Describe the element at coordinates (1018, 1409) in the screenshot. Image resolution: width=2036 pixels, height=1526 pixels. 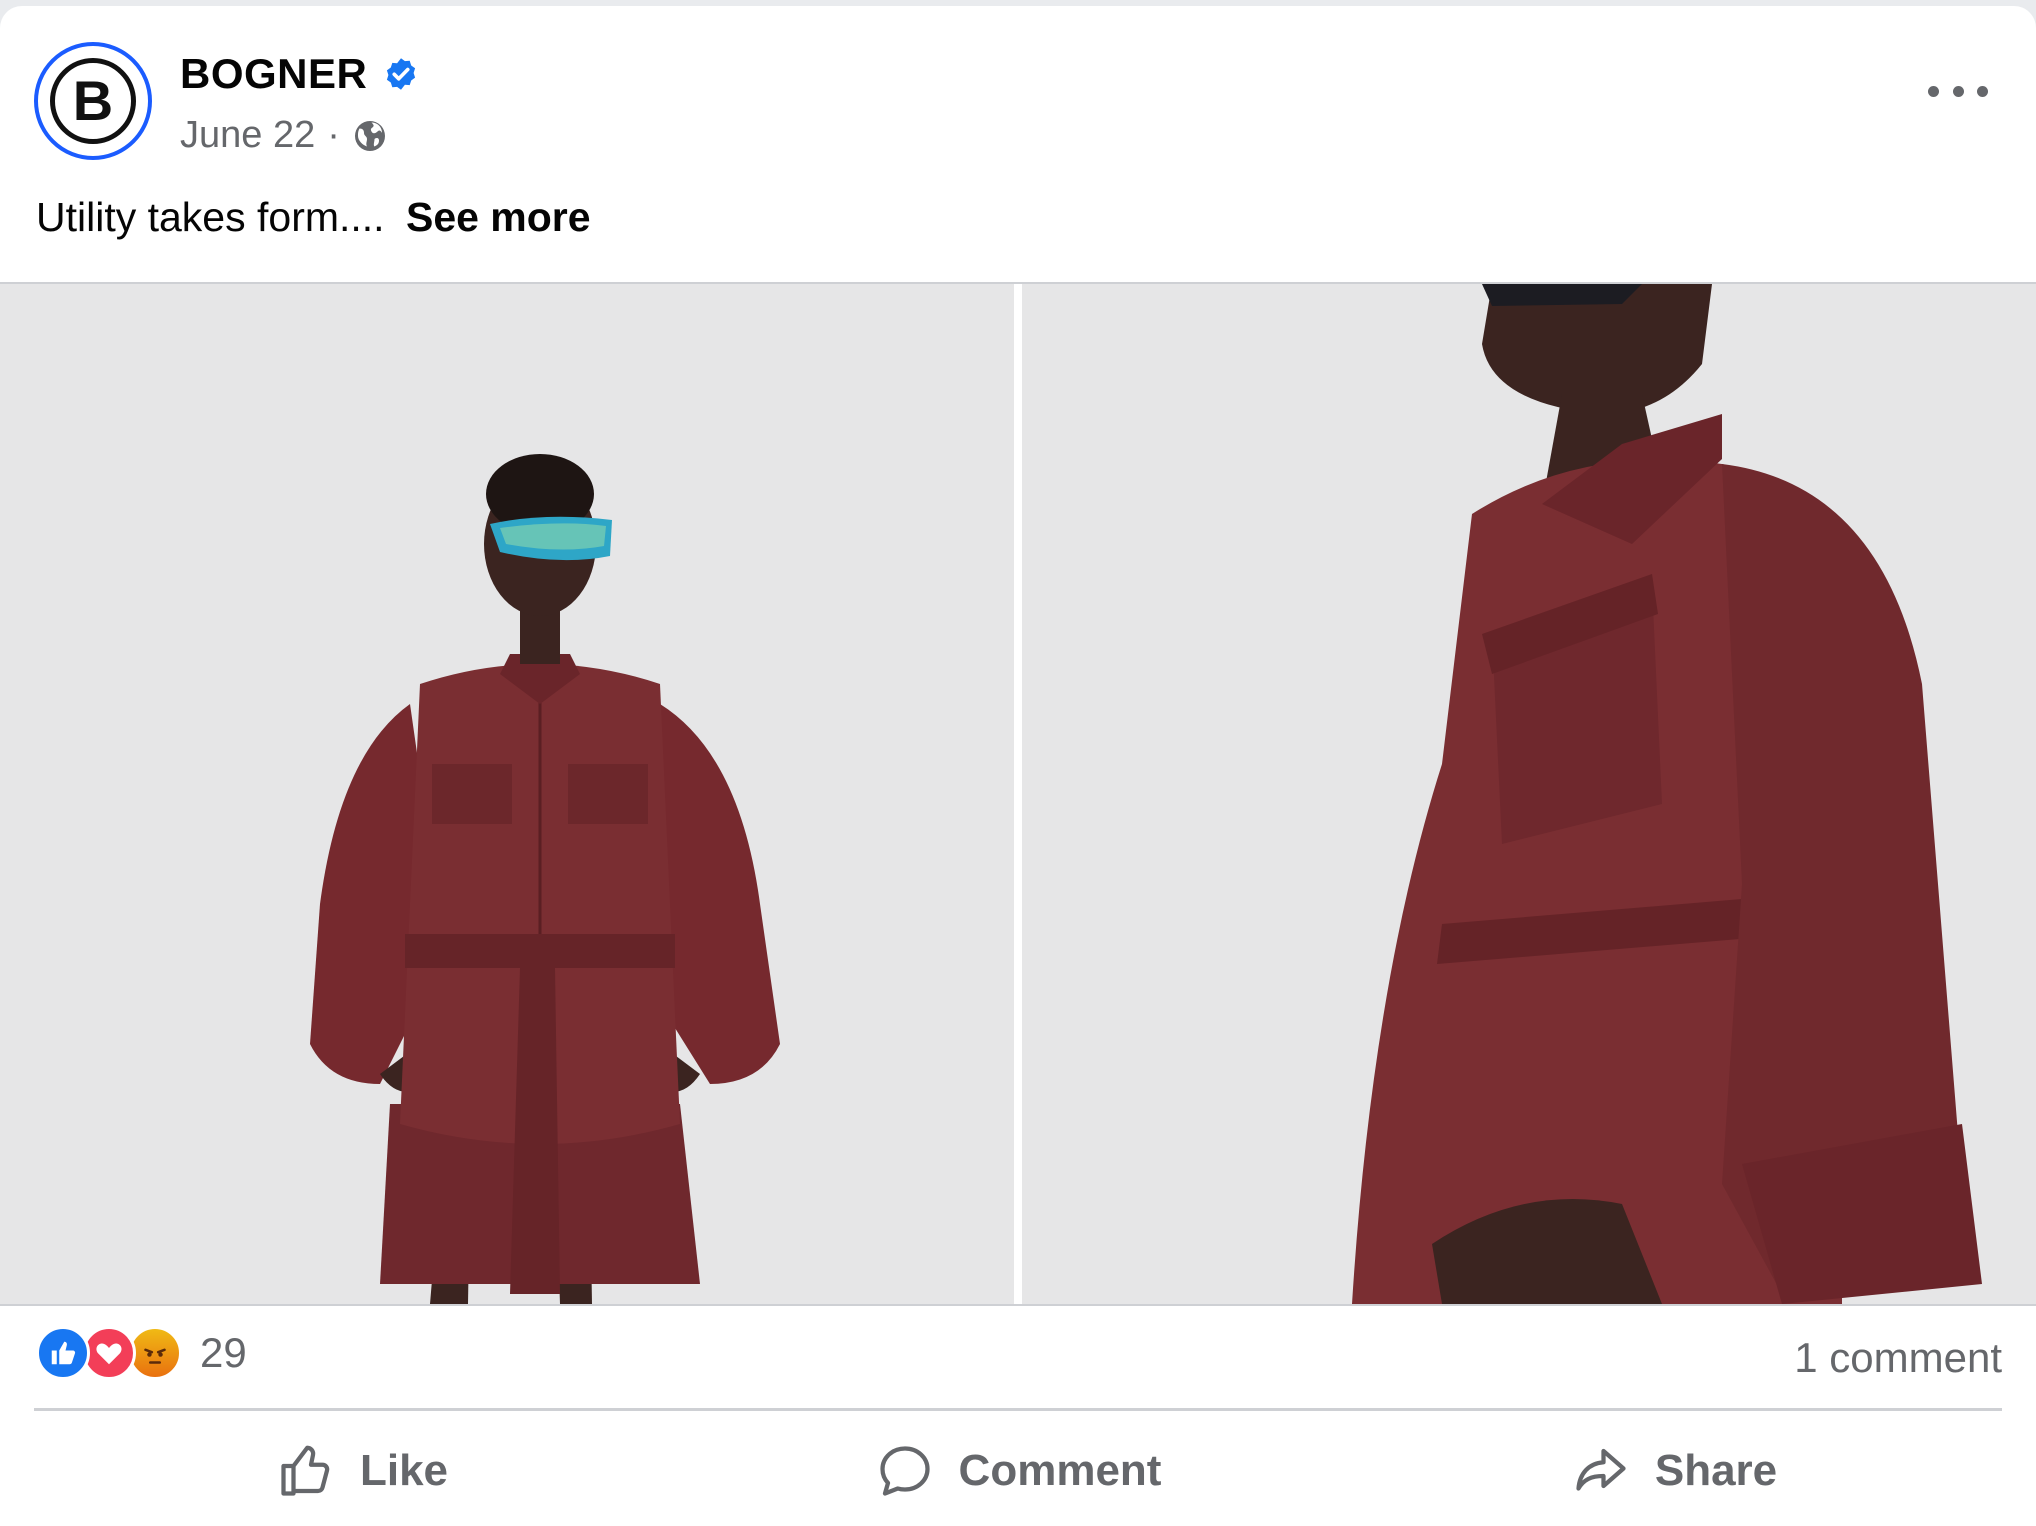
I see `divider` at that location.